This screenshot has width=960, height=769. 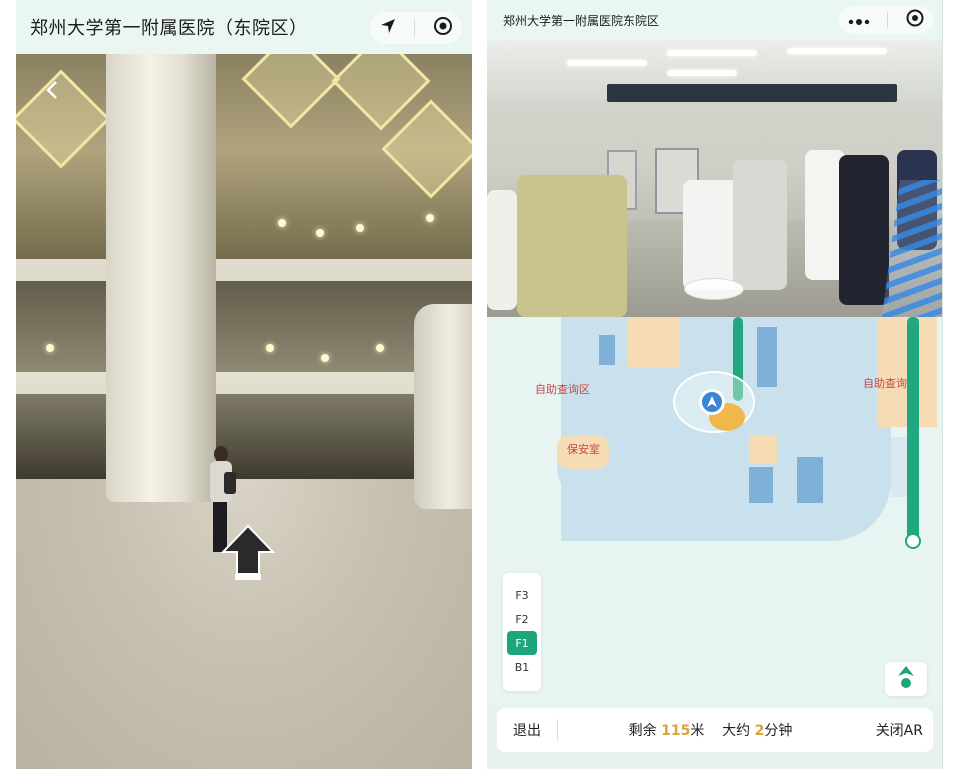 What do you see at coordinates (736, 731) in the screenshot?
I see `approx-label: 大约` at bounding box center [736, 731].